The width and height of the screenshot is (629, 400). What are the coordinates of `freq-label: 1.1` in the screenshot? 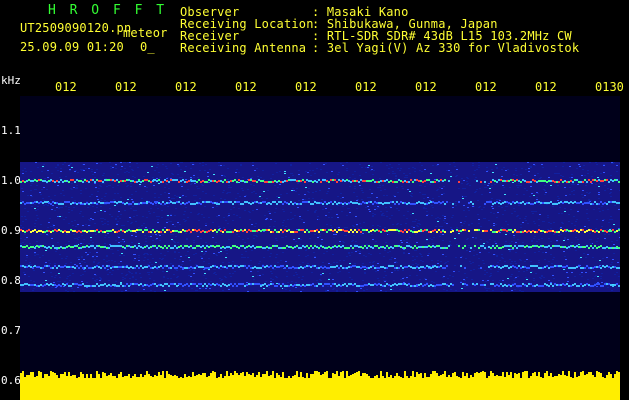 It's located at (11, 130).